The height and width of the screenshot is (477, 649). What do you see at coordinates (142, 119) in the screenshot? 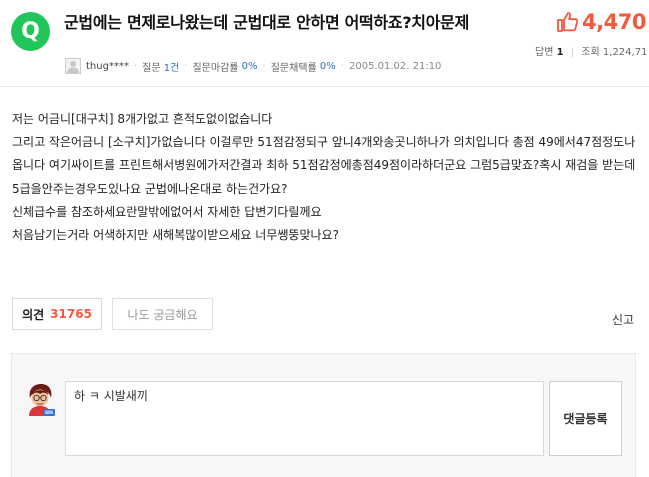
I see `body-paragraph: 저는 어금니[대구치] 8개가없고 흔적도없이없습니다` at bounding box center [142, 119].